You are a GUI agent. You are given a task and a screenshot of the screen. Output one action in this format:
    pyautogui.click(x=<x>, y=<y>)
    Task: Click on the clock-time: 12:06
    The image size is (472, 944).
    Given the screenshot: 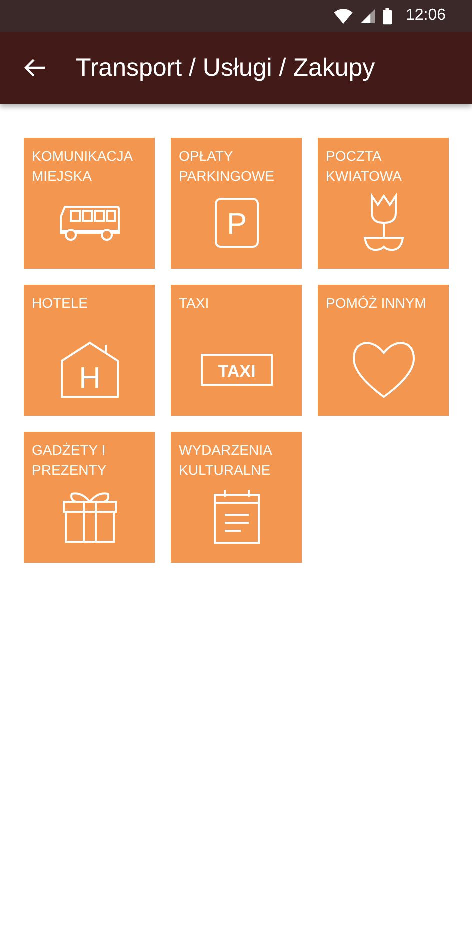 What is the action you would take?
    pyautogui.click(x=426, y=16)
    